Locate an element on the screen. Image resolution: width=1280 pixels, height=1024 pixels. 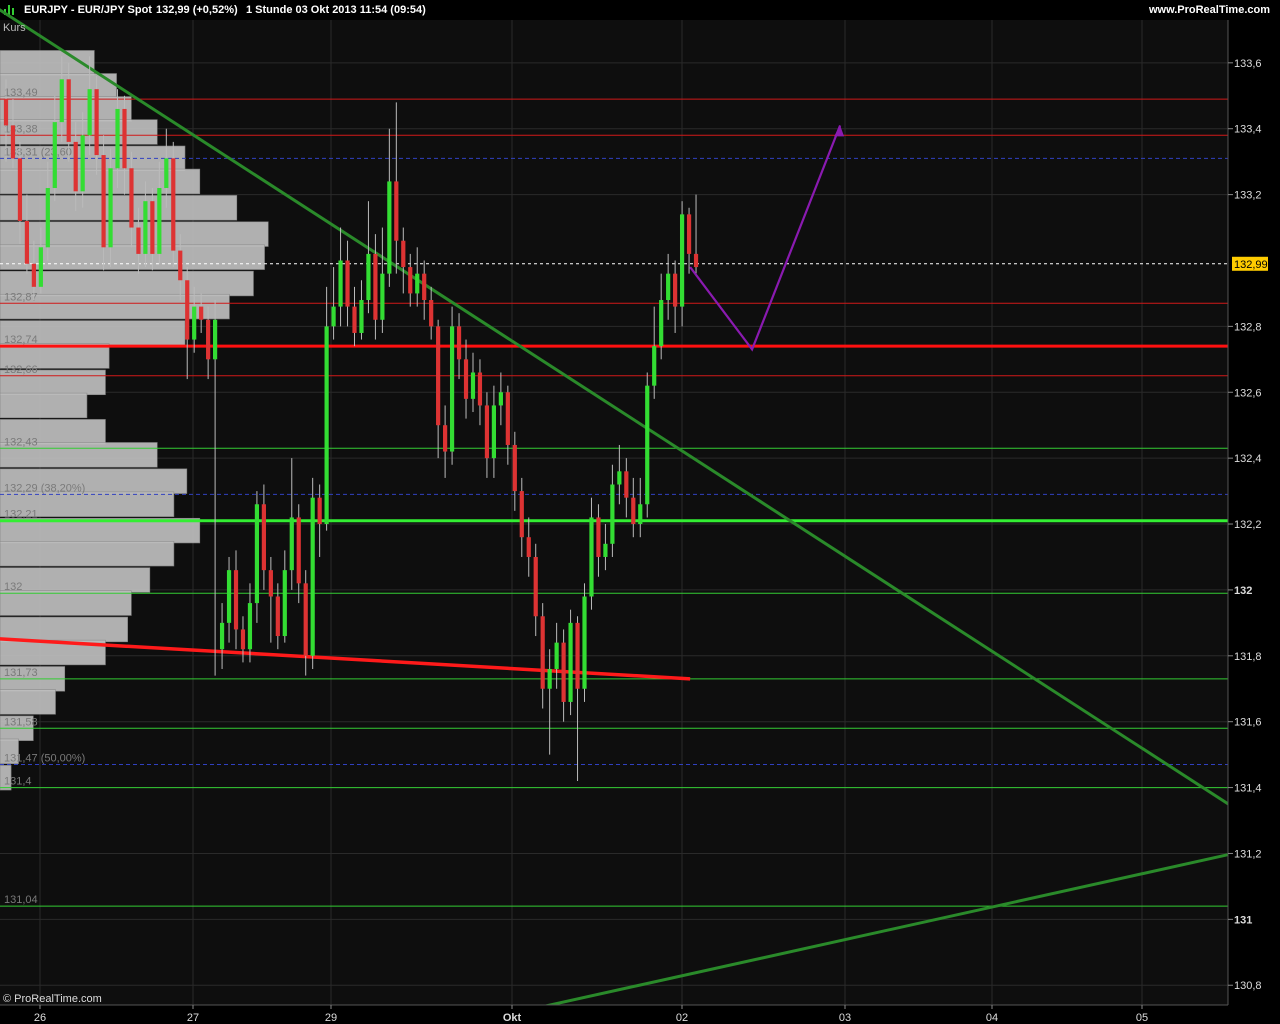
x-tick-label: 29 is located at coordinates (331, 1018).